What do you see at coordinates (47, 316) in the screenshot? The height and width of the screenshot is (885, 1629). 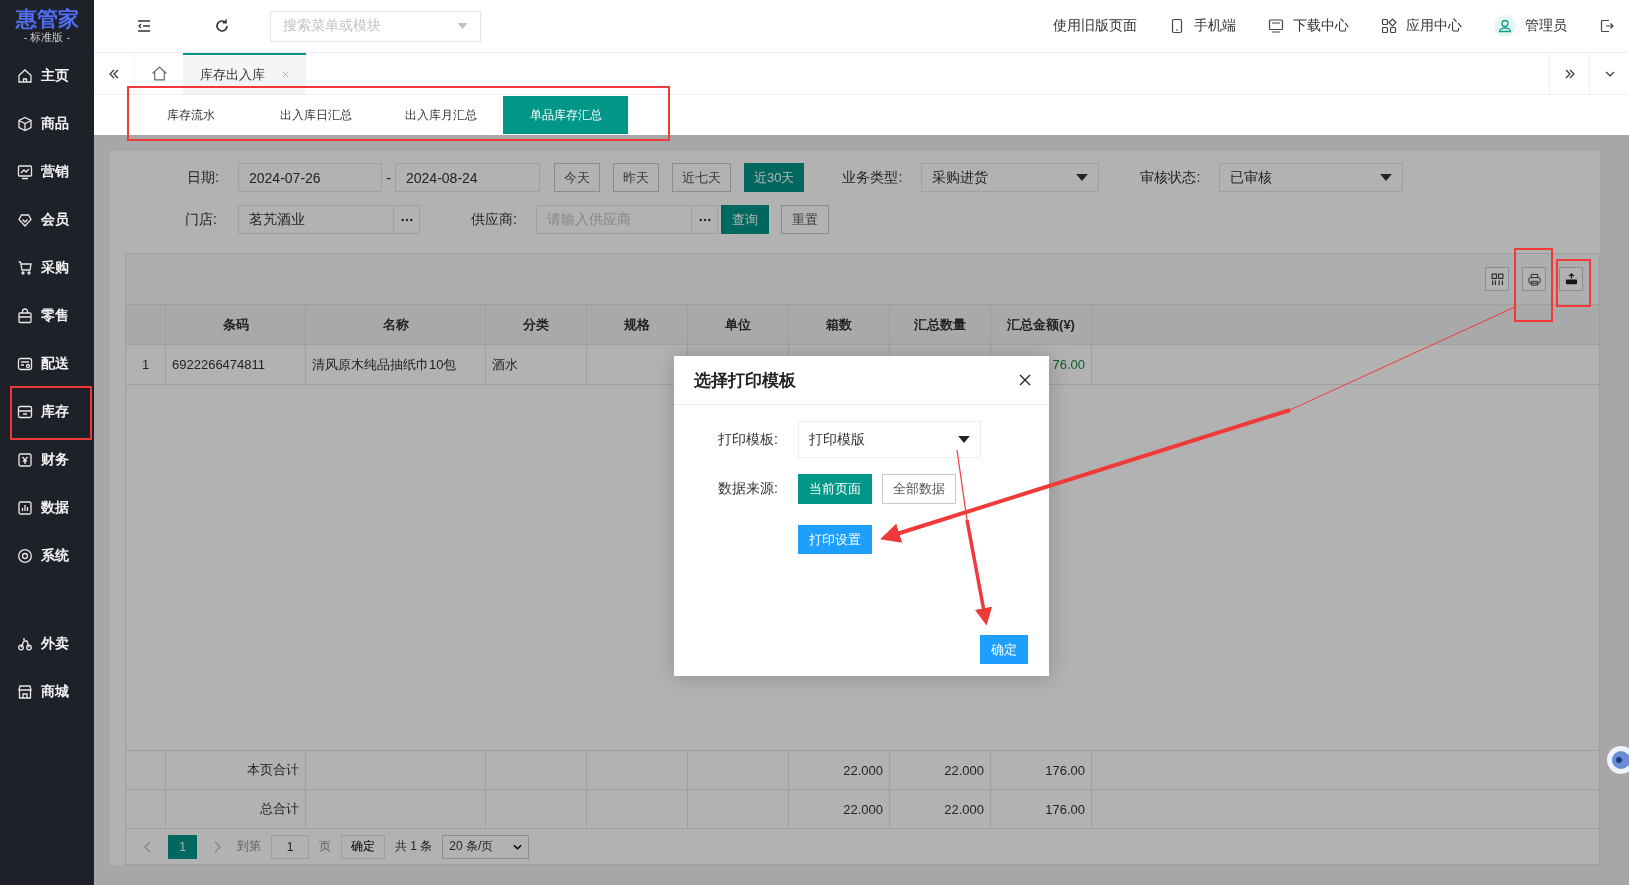 I see `sidebar-item: 零售` at bounding box center [47, 316].